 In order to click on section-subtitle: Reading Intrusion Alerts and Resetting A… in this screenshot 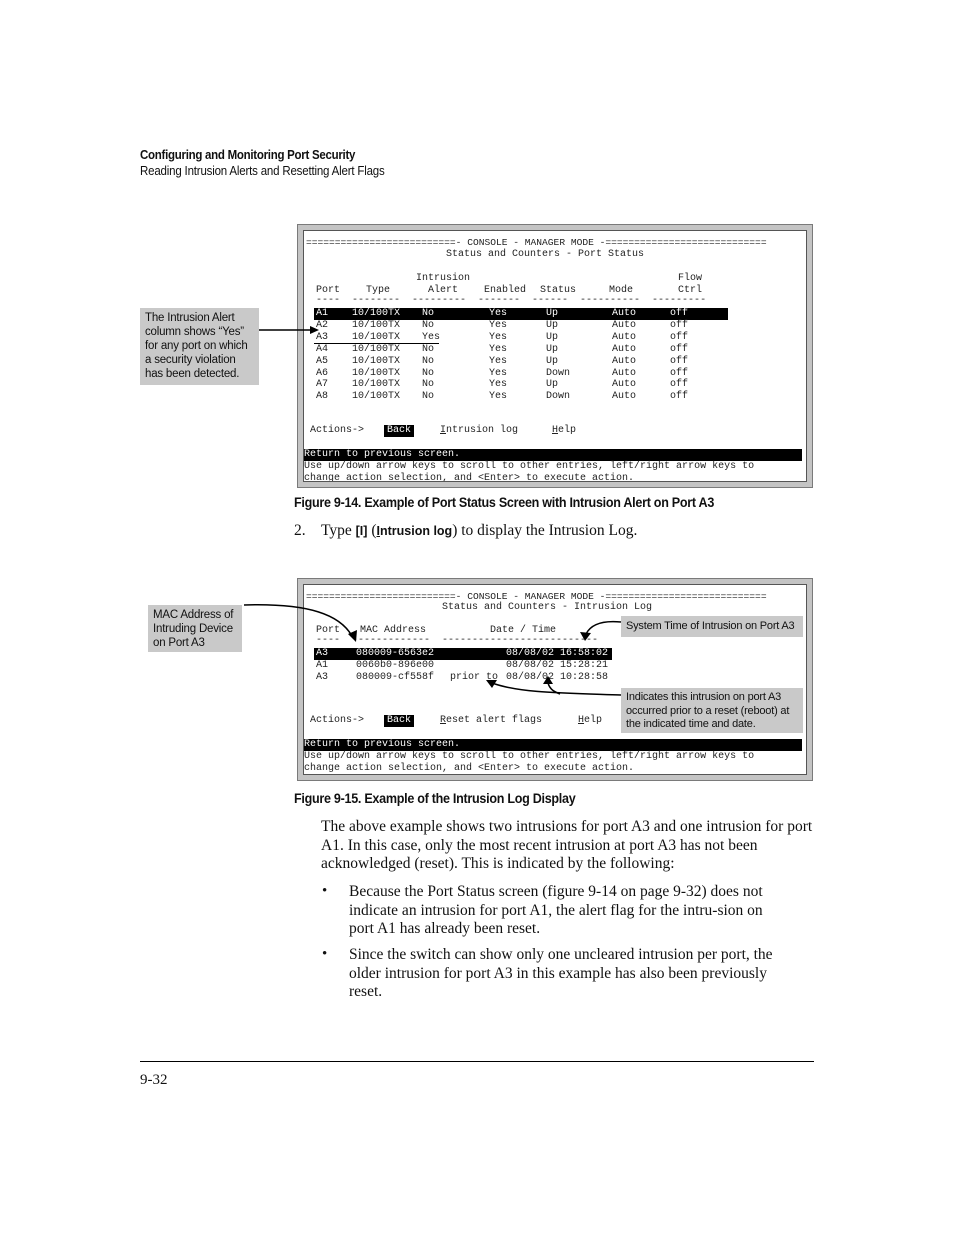, I will do `click(262, 171)`.